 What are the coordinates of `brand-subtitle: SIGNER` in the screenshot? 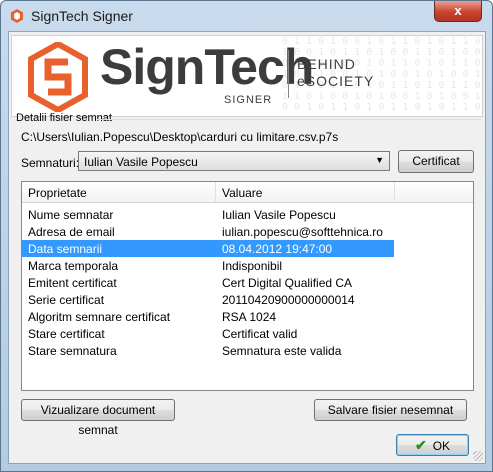 It's located at (248, 100).